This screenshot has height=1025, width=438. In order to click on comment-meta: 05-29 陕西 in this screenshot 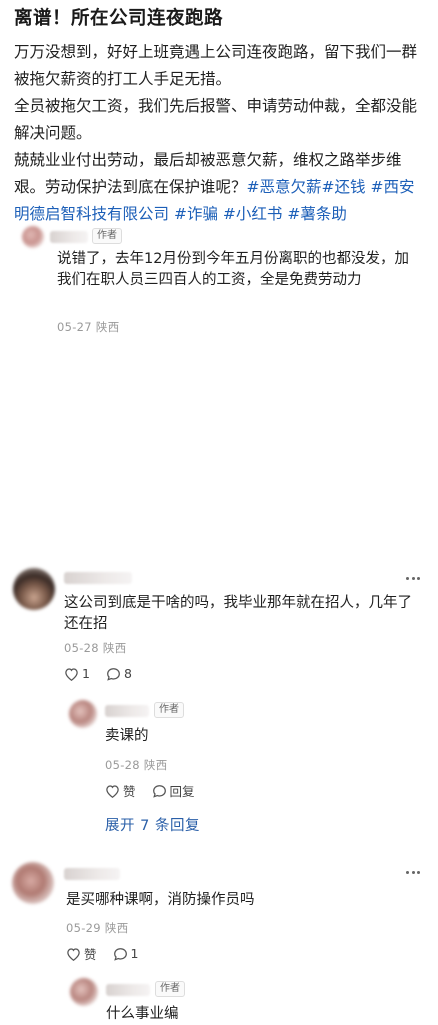, I will do `click(97, 928)`.